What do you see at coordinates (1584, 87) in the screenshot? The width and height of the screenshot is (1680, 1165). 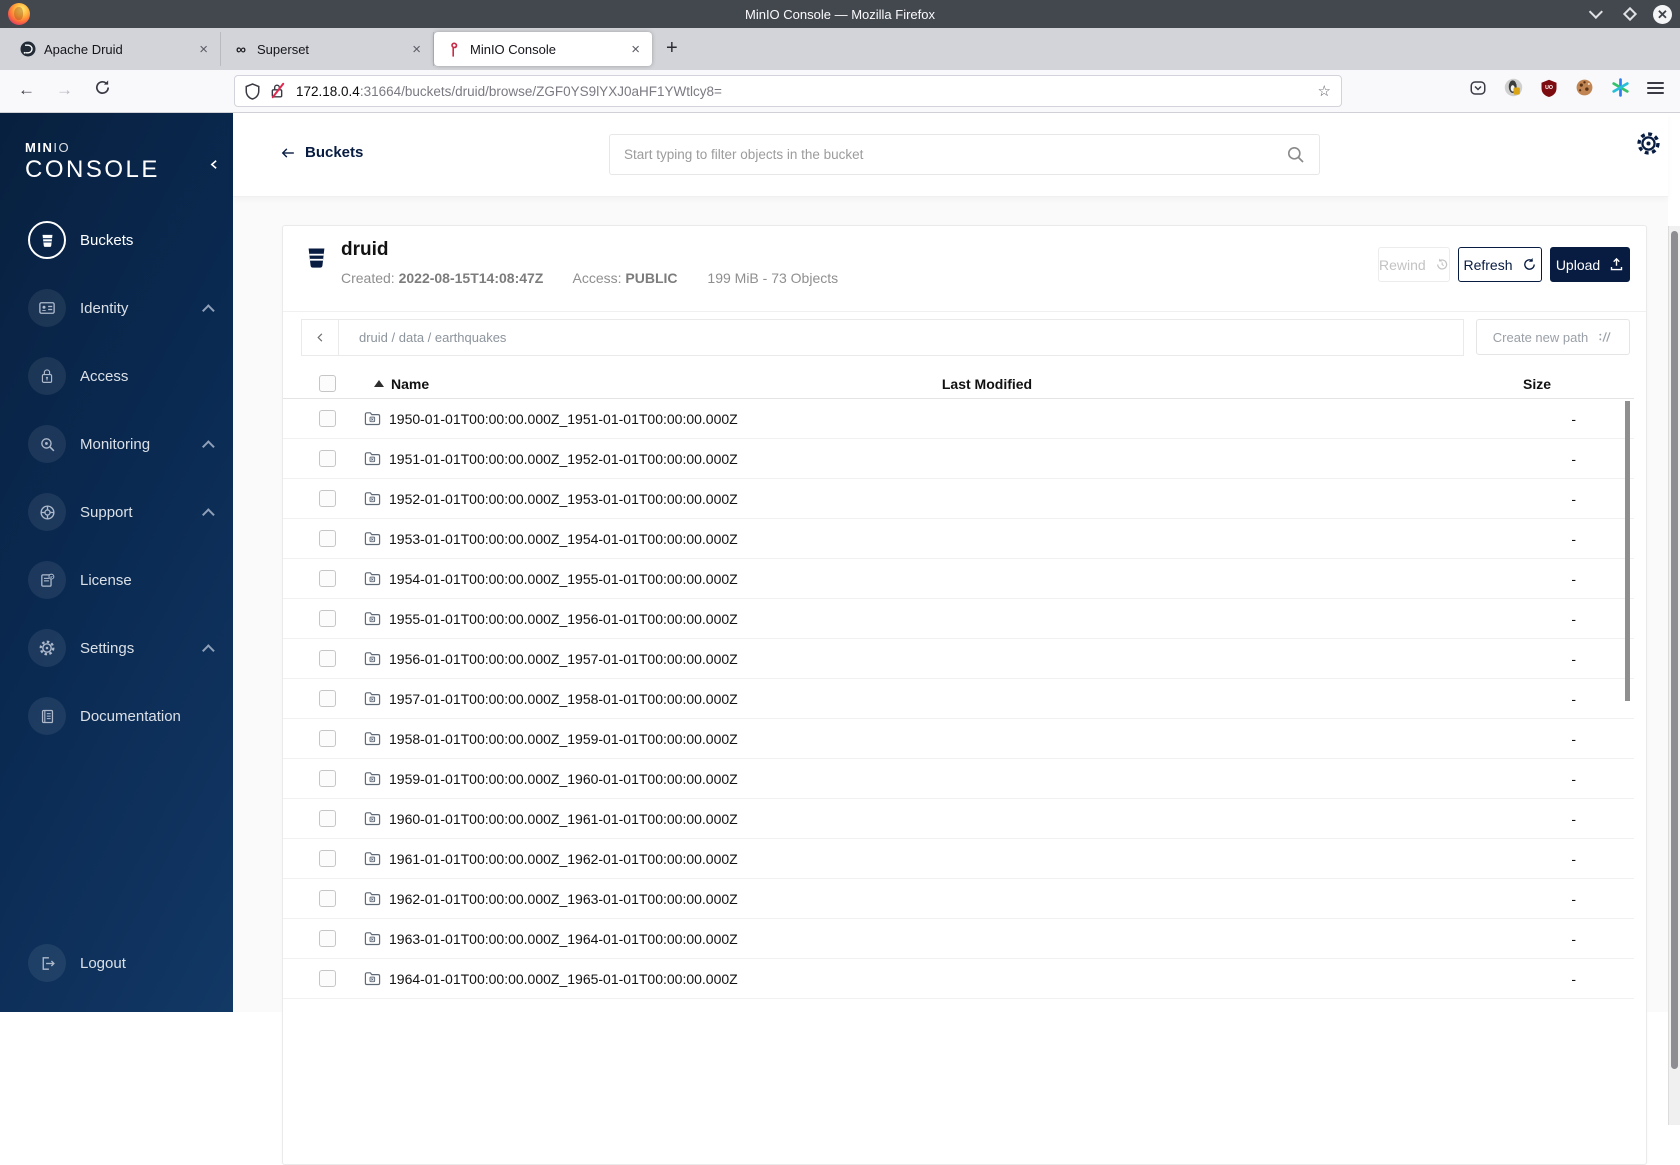 I see `cookie-extension-icon` at bounding box center [1584, 87].